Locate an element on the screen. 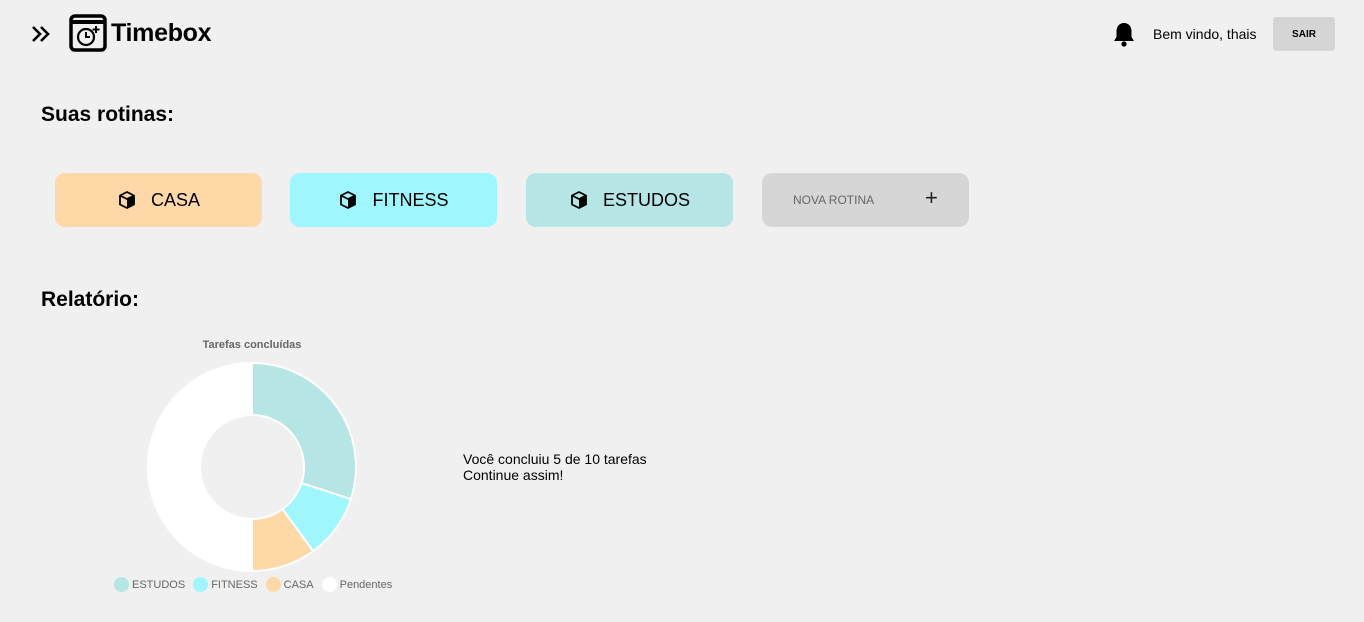 Image resolution: width=1364 pixels, height=622 pixels. legend-label: Pendentes is located at coordinates (366, 584).